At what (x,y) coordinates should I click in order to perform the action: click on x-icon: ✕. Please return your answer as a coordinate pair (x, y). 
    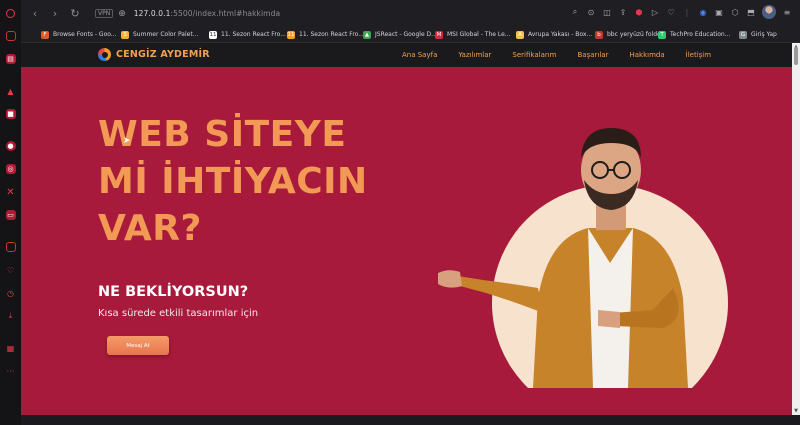
    Looking at the image, I should click on (11, 192).